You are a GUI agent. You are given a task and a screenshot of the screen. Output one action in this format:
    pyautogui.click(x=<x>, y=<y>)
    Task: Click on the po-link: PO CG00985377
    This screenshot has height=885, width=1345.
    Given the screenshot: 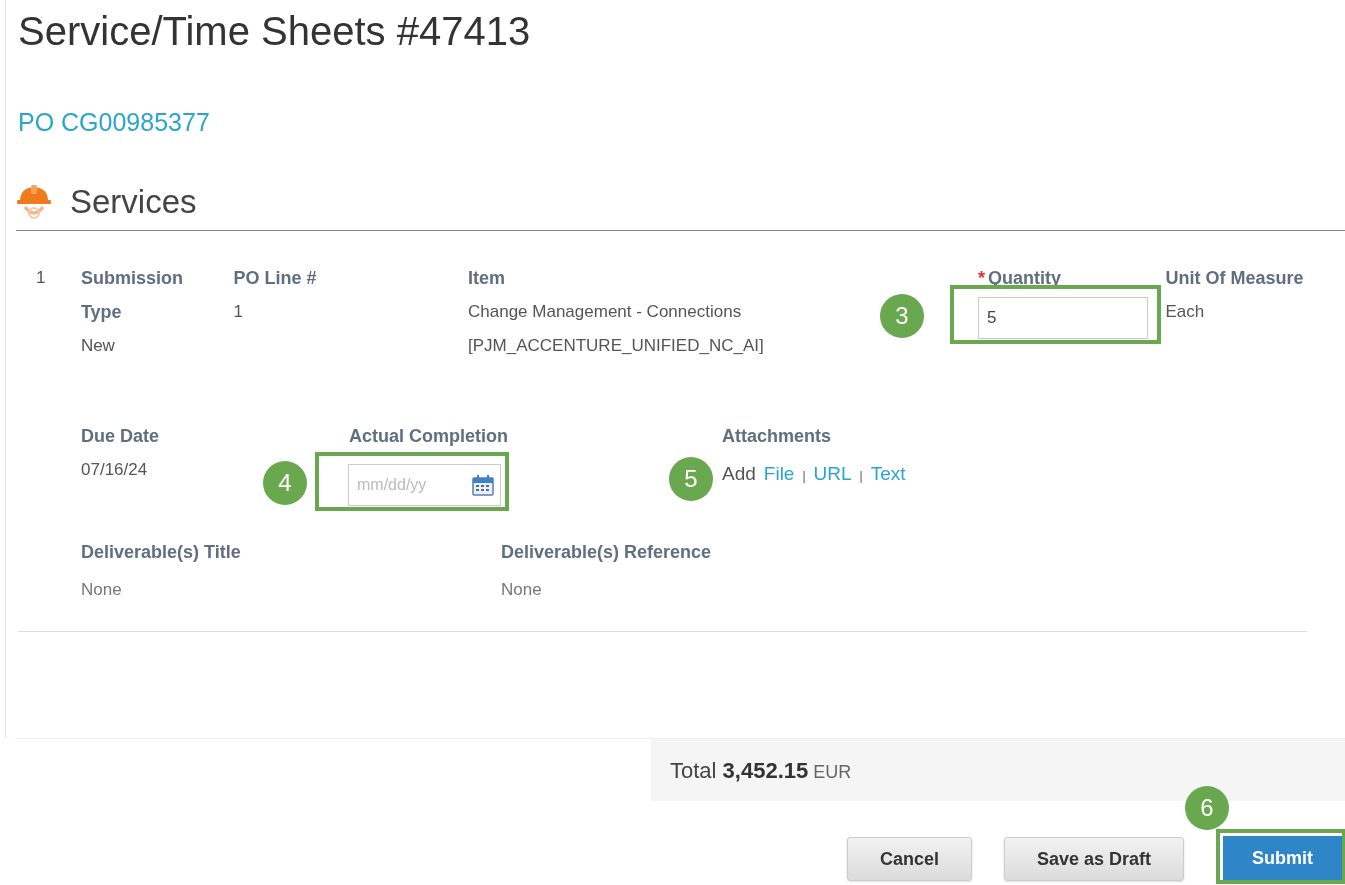 What is the action you would take?
    pyautogui.click(x=114, y=122)
    